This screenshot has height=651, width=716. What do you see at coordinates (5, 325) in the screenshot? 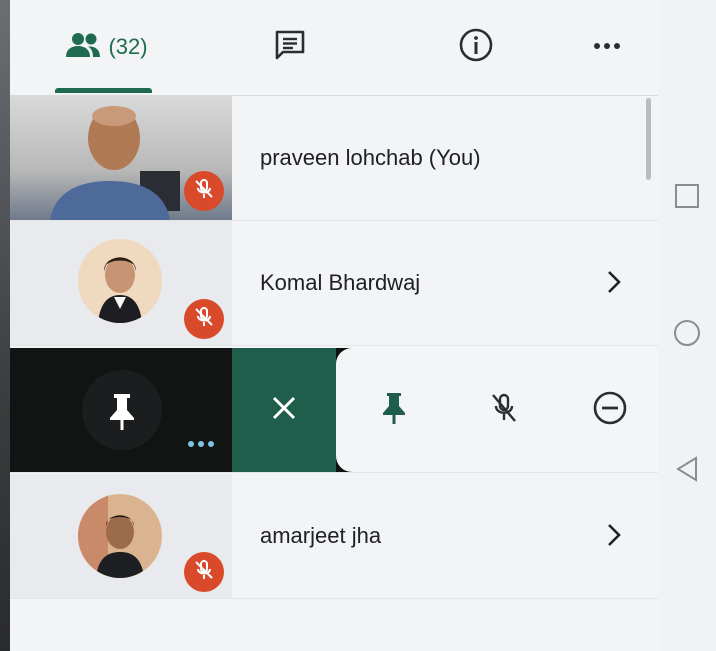
I see `background-edge` at bounding box center [5, 325].